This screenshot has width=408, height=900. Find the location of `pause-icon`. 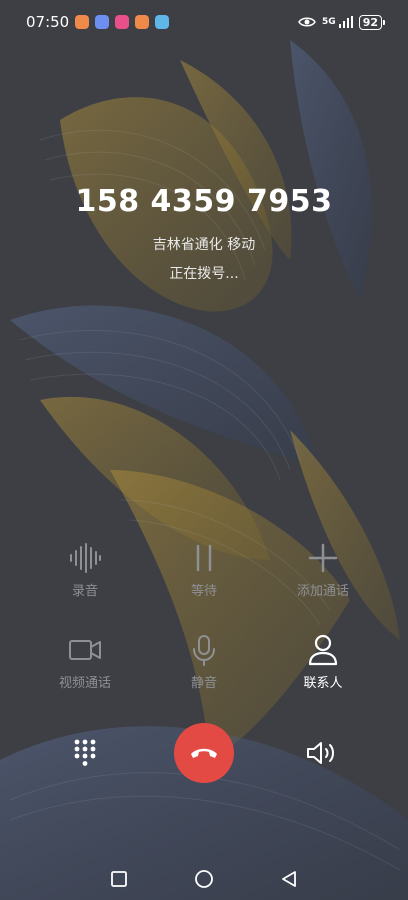

pause-icon is located at coordinates (204, 558).